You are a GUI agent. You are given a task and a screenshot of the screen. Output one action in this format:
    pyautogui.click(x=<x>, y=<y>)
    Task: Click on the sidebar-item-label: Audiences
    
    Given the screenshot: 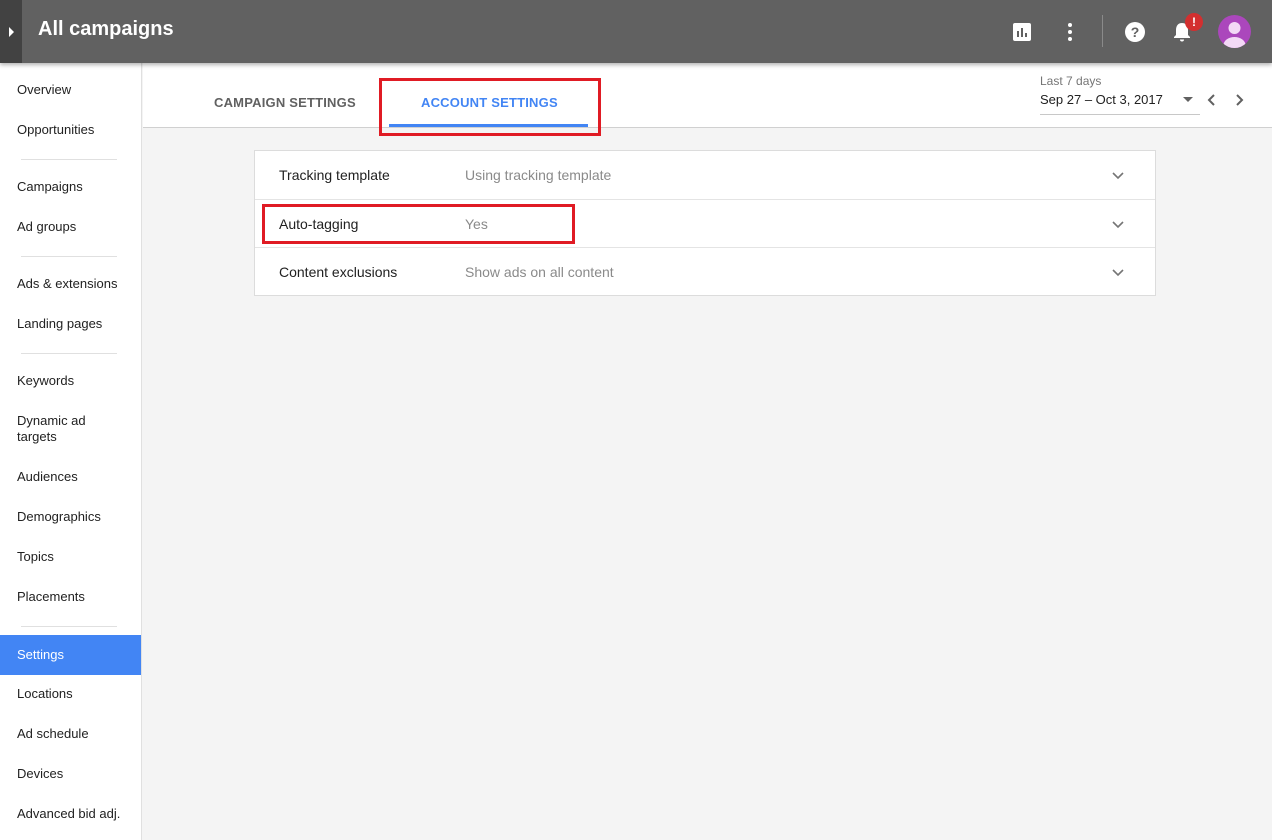 What is the action you would take?
    pyautogui.click(x=47, y=476)
    